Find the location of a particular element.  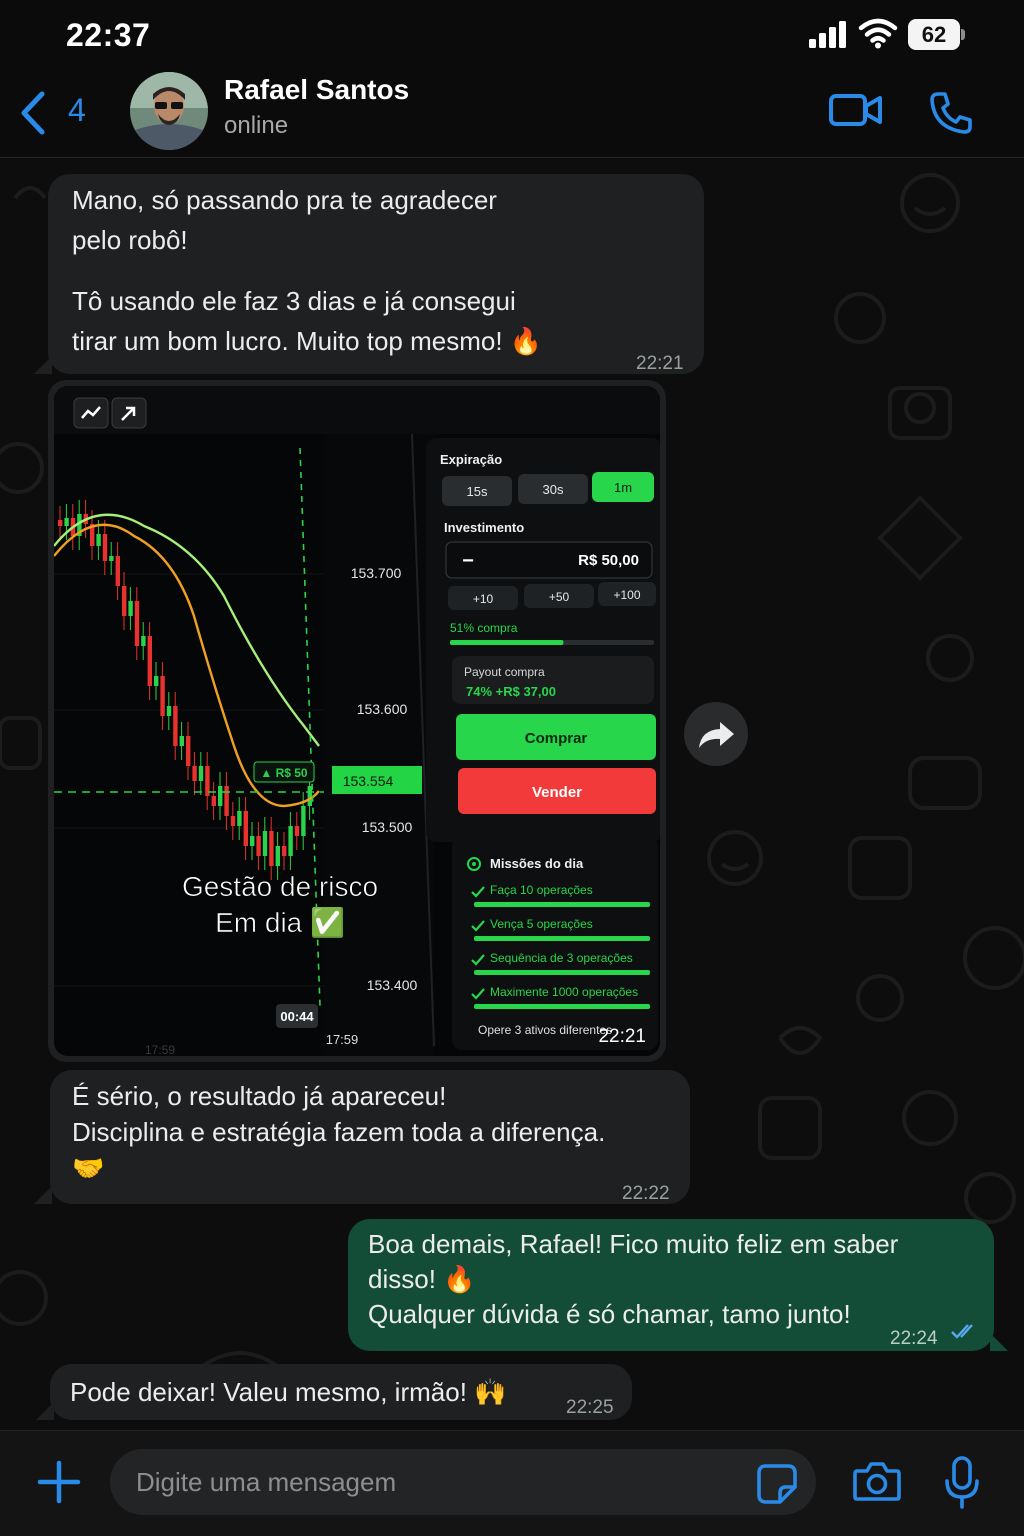

status-time: 22:37 is located at coordinates (108, 35).